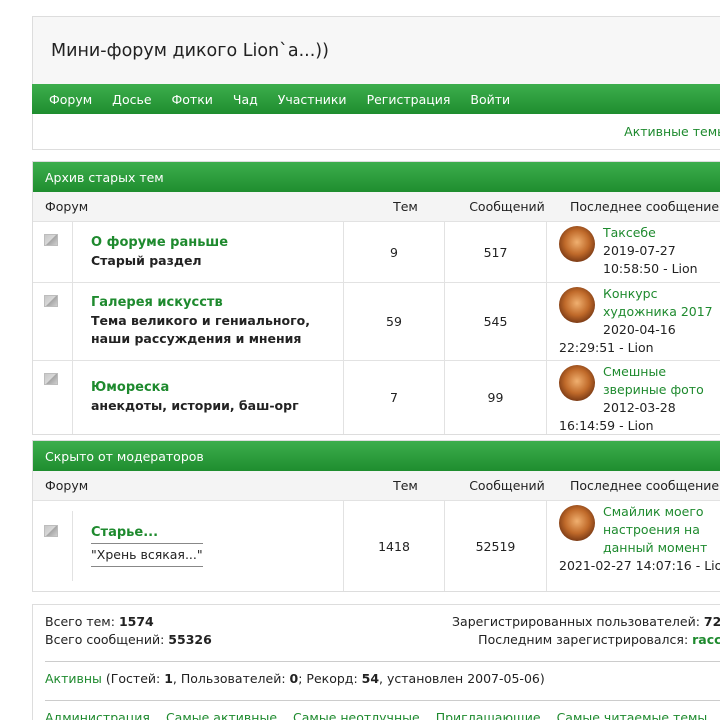 Image resolution: width=720 pixels, height=720 pixels. I want to click on last-post: Таксебе 2019-07-27 10:58:50 - Lion, so click(633, 252).